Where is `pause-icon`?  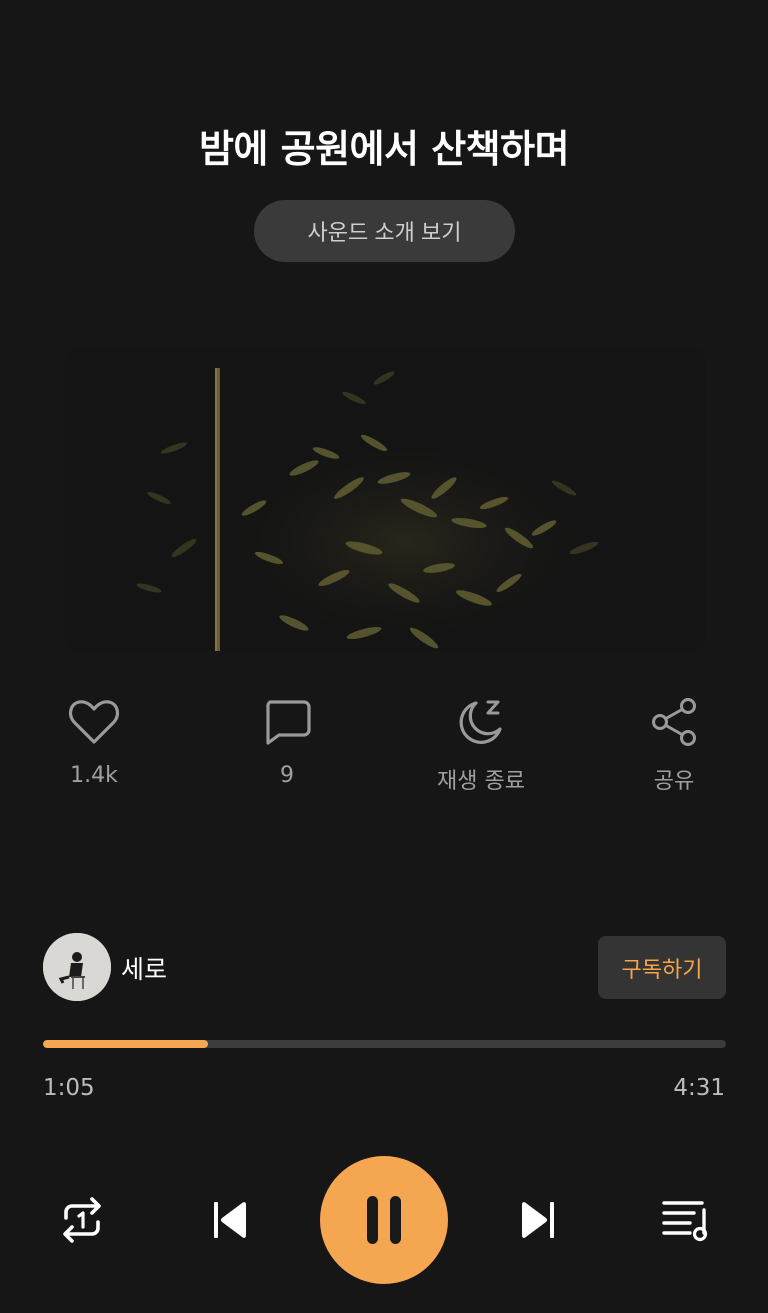
pause-icon is located at coordinates (384, 1220).